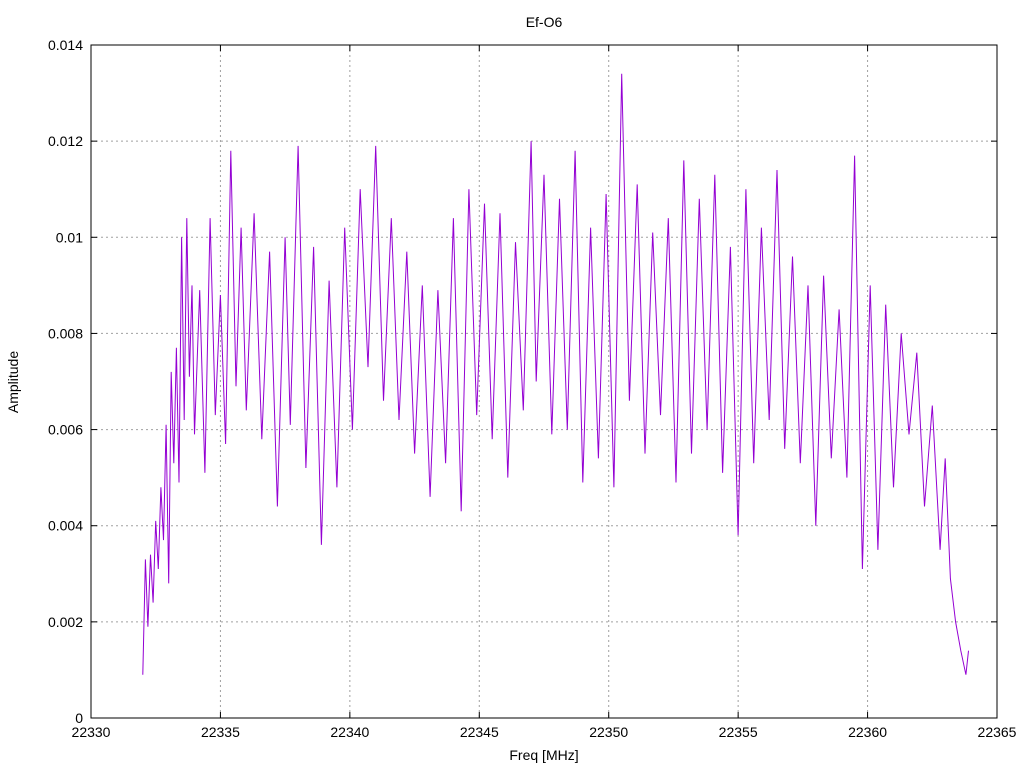 This screenshot has height=768, width=1024. What do you see at coordinates (738, 732) in the screenshot?
I see `x-tick-label: 22355` at bounding box center [738, 732].